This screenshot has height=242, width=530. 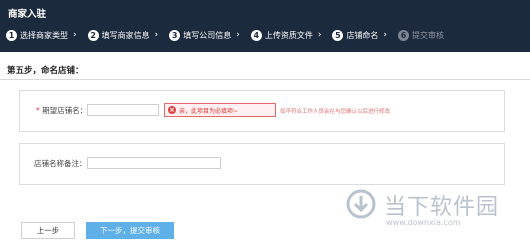 What do you see at coordinates (27, 14) in the screenshot?
I see `page-title: 商家入驻` at bounding box center [27, 14].